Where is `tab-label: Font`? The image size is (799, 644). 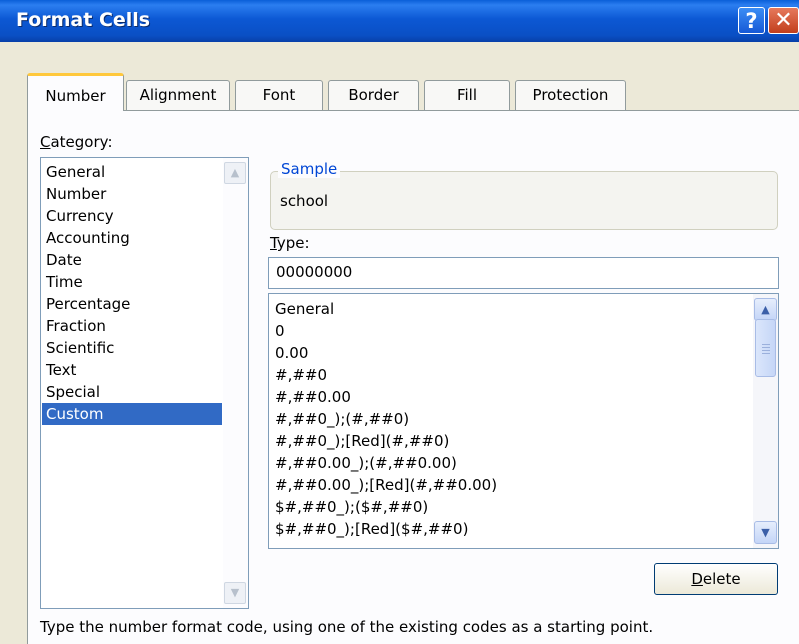 tab-label: Font is located at coordinates (279, 95).